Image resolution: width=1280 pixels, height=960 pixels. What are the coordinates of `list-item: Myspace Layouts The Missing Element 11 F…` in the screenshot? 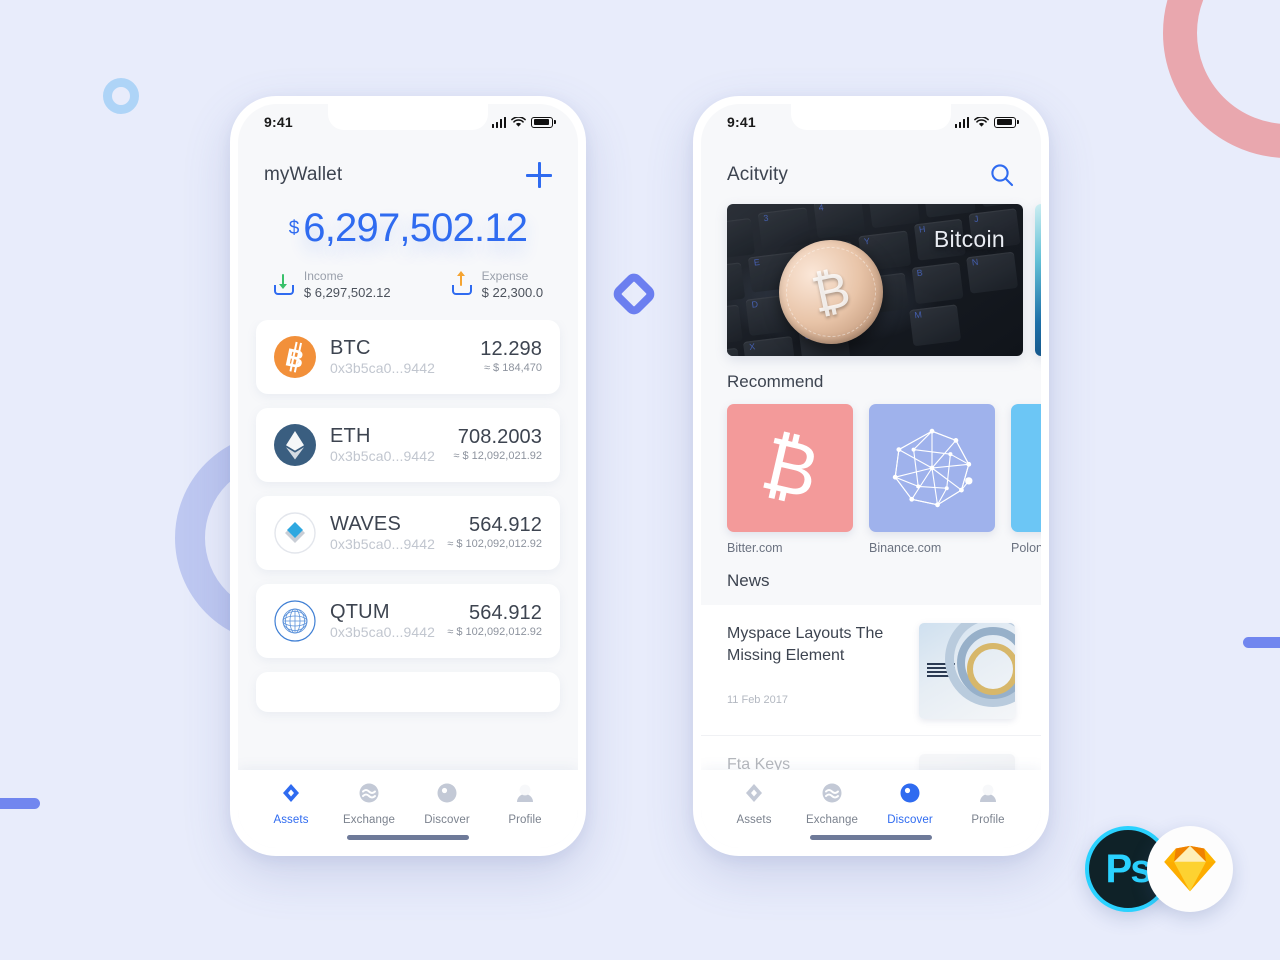 It's located at (871, 670).